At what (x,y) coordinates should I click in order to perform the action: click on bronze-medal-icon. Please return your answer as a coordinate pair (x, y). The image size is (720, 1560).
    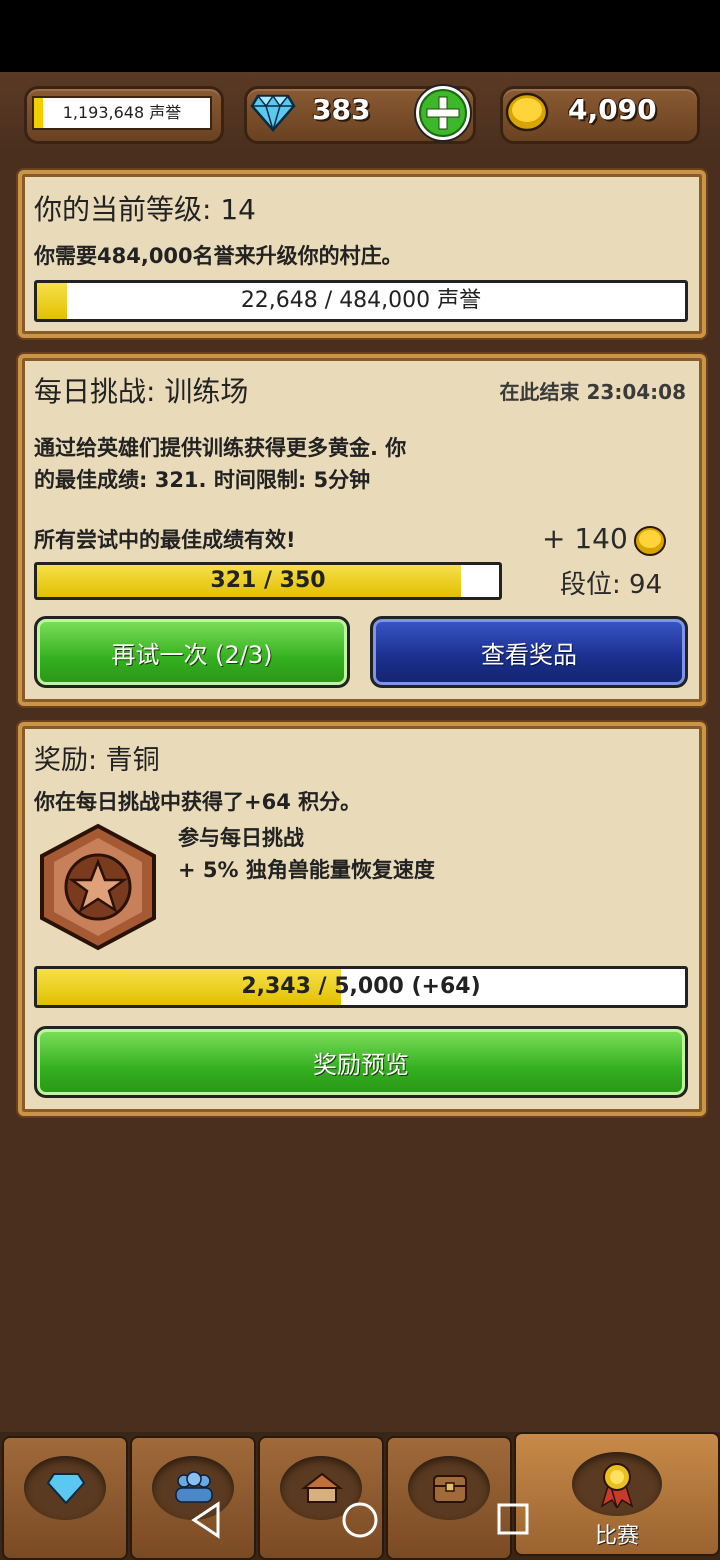
    Looking at the image, I should click on (98, 887).